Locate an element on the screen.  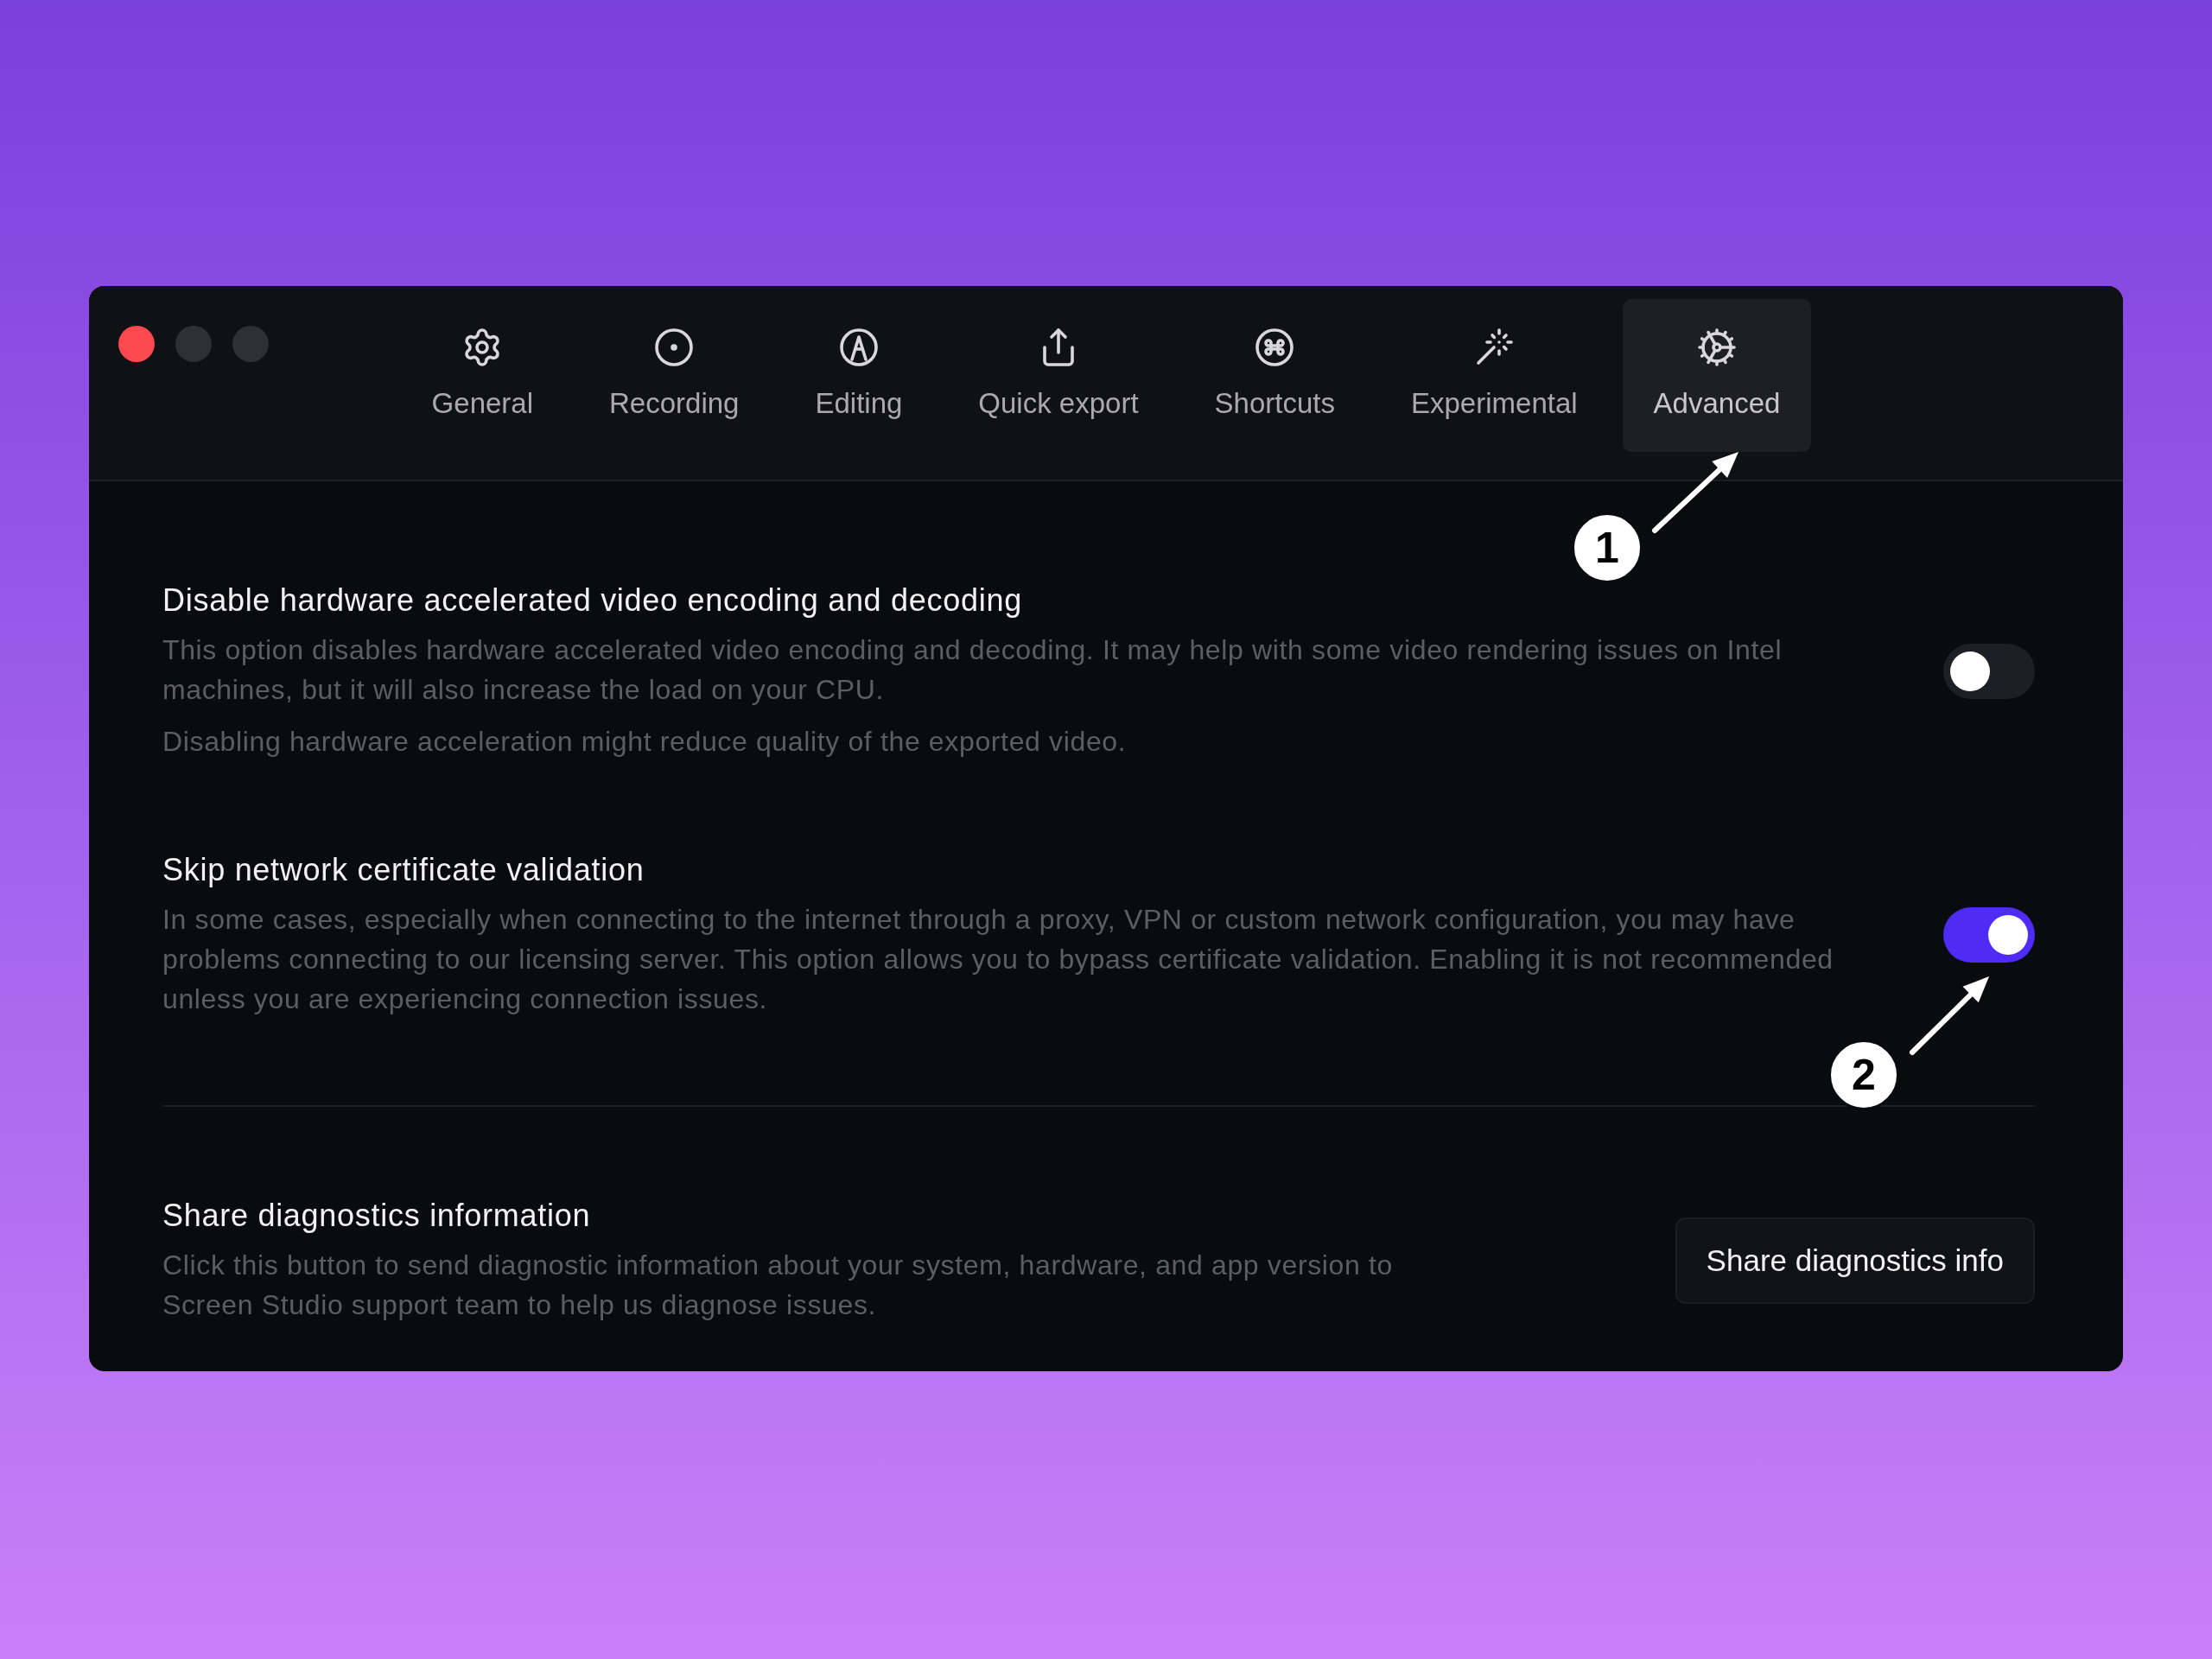
setting-title: Disable hardware accelerated video encoding and decoding is located at coordinates (592, 601).